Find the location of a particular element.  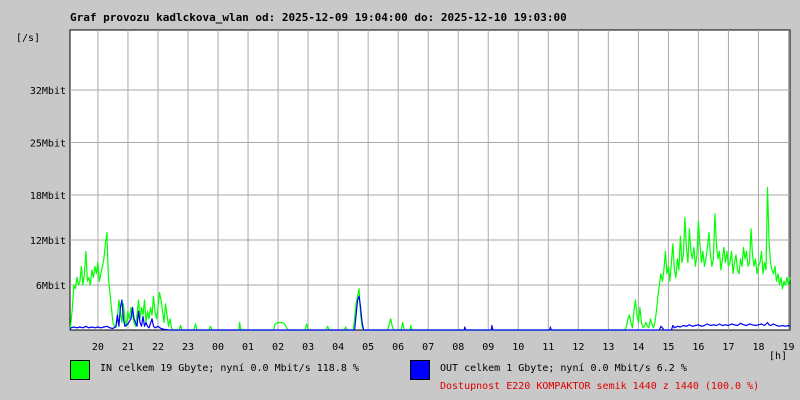

x-tick-label: 12 is located at coordinates (578, 347).